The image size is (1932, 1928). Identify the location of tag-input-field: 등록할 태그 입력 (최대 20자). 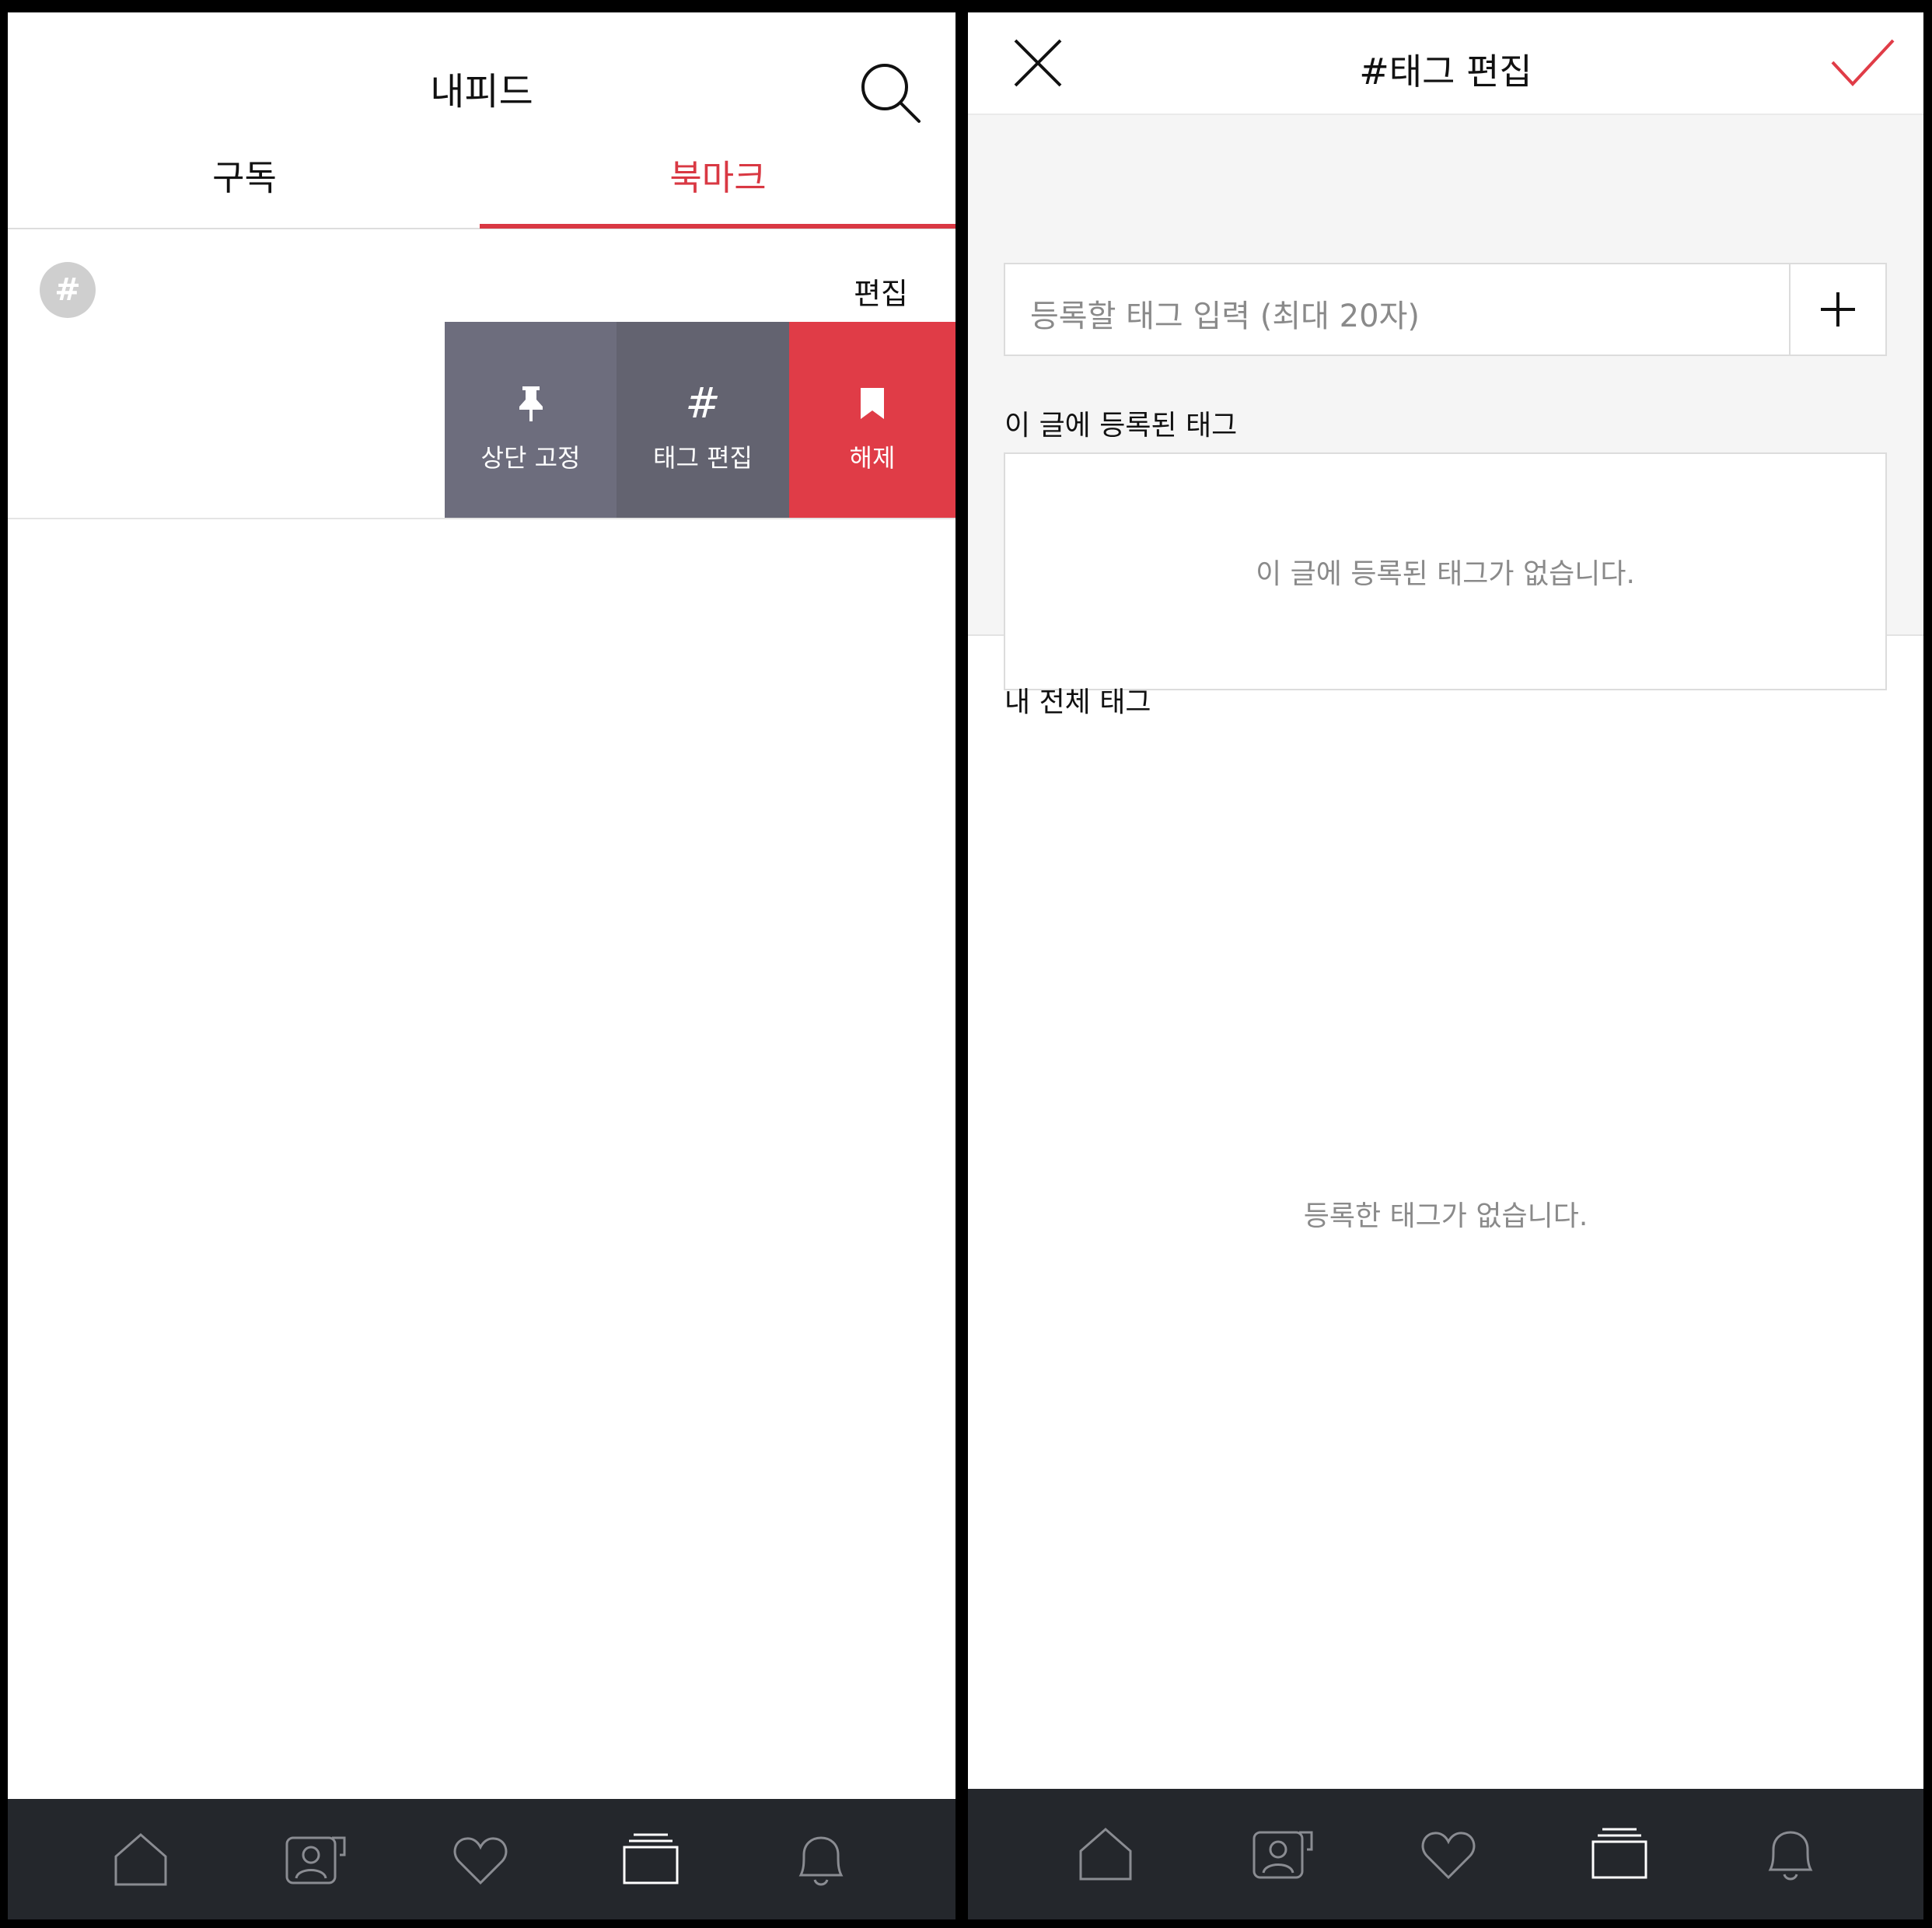
(1445, 310).